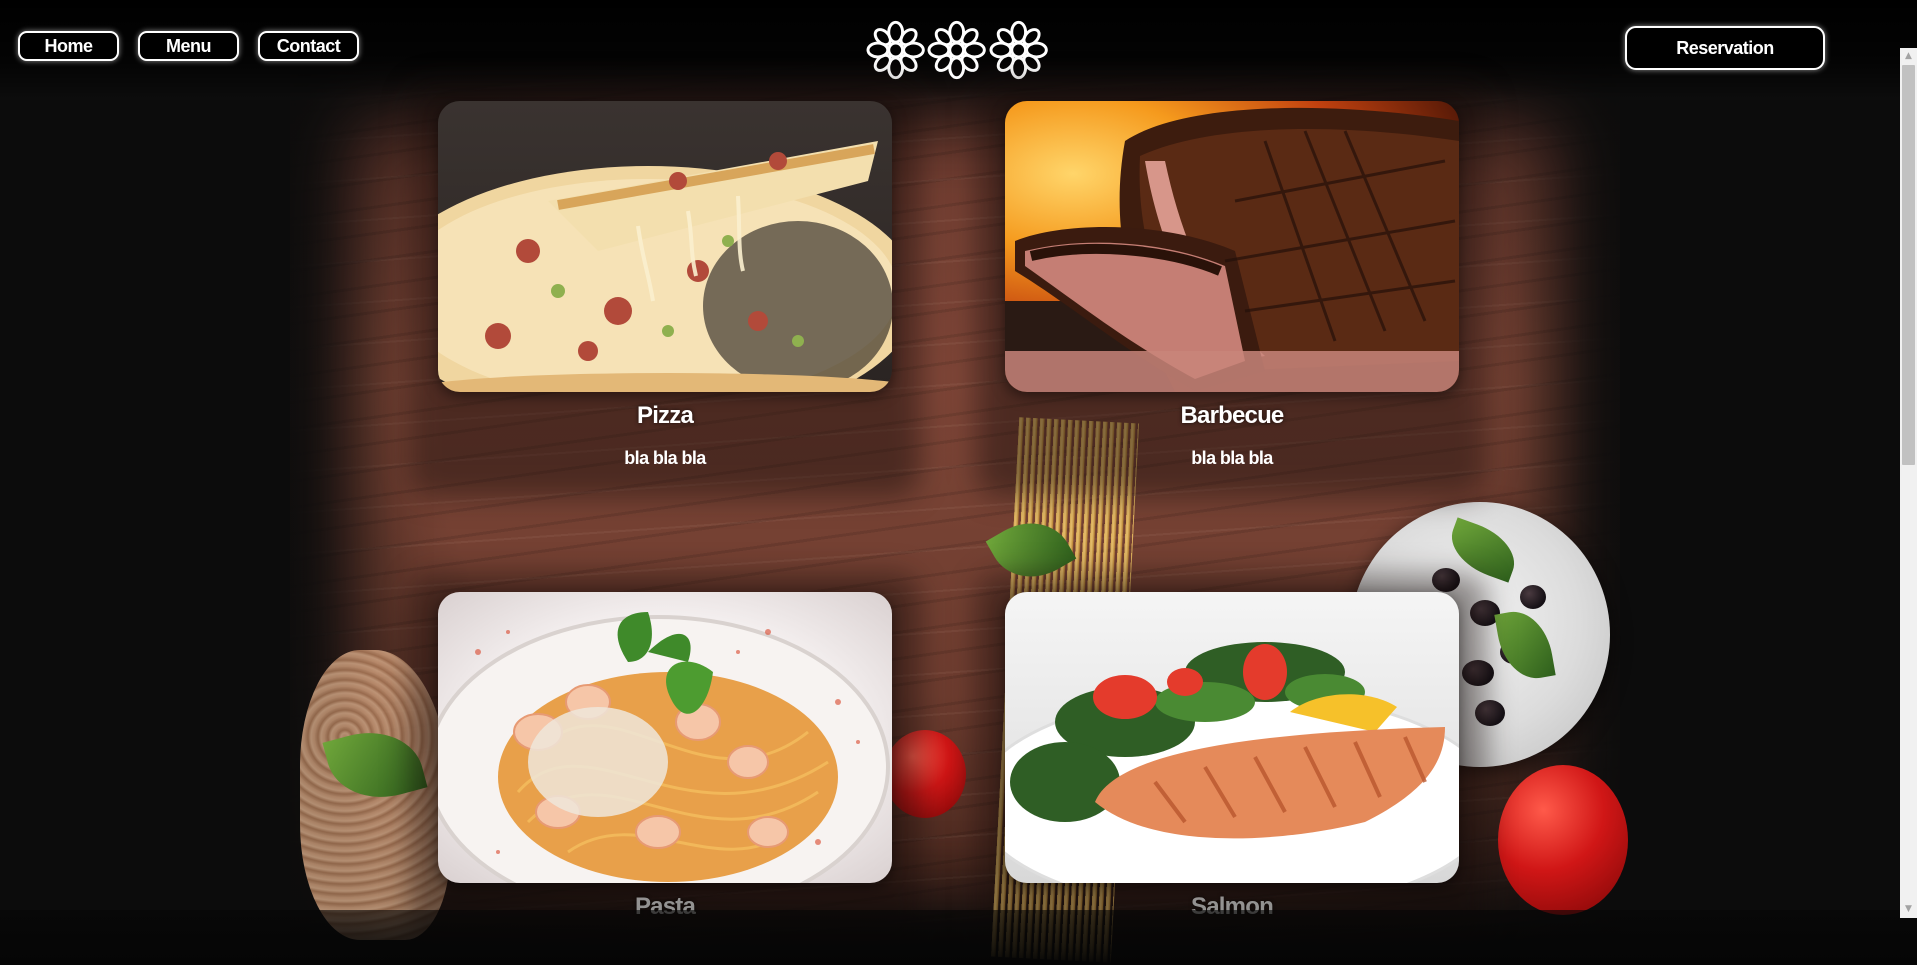  I want to click on pizza-image, so click(665, 246).